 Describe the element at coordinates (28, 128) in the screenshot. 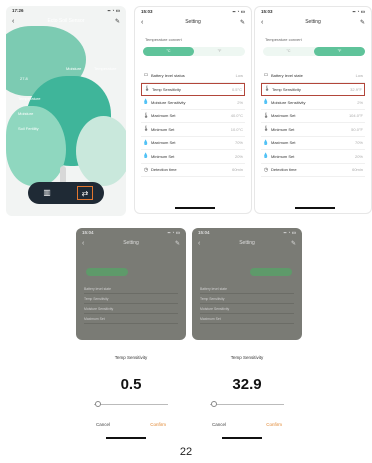

I see `row-fertility: Soil Fertility` at that location.